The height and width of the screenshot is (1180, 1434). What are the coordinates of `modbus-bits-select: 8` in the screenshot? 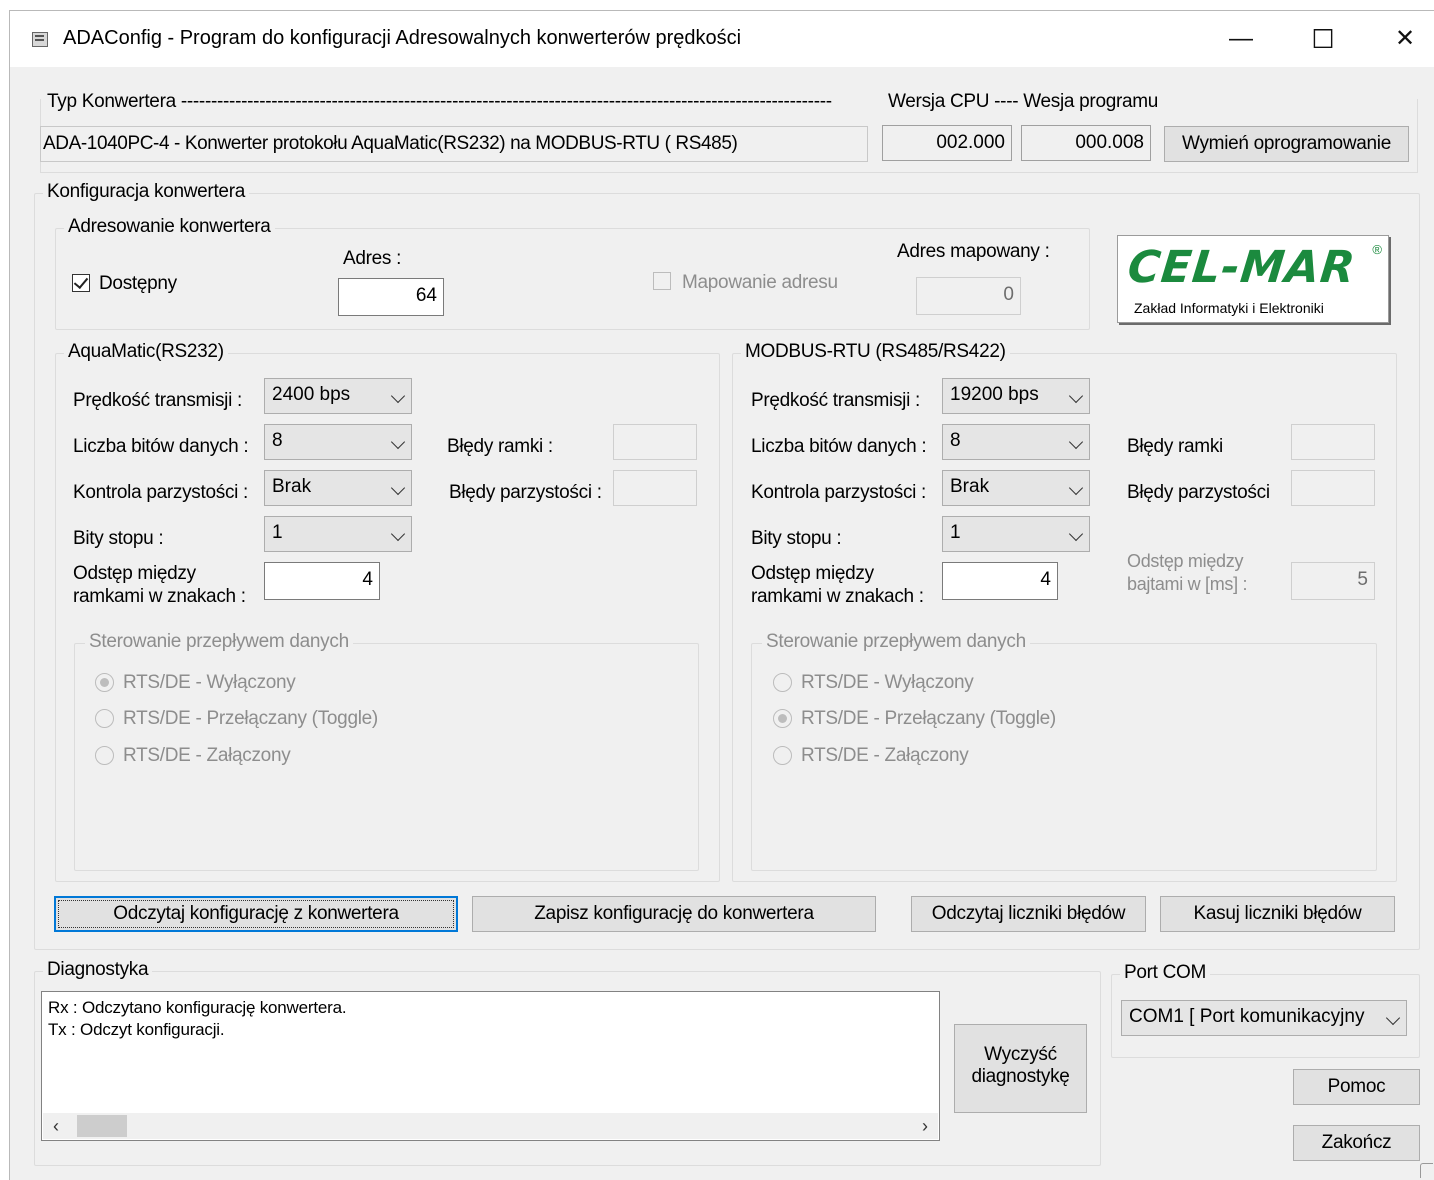 It's located at (1016, 442).